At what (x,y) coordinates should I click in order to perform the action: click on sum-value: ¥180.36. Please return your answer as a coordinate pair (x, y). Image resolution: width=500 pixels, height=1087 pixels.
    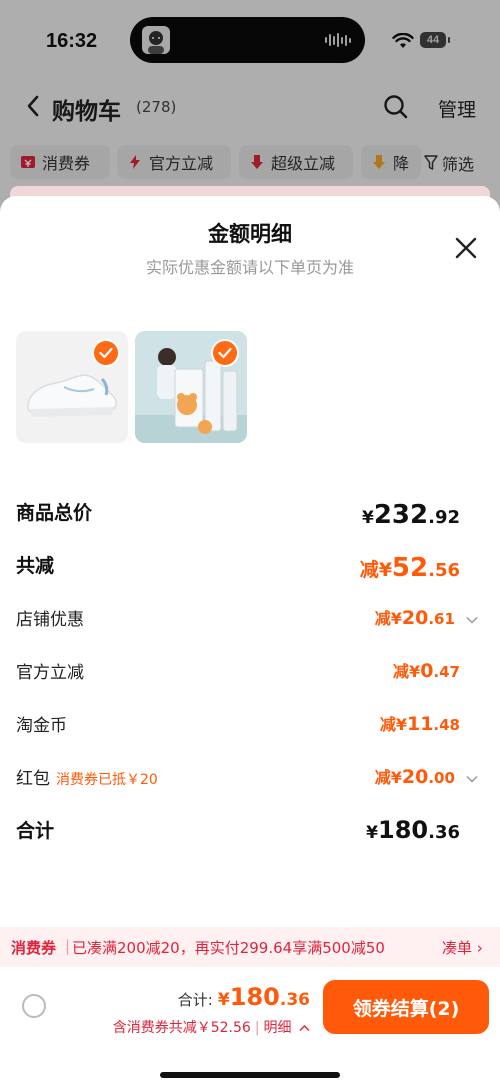
    Looking at the image, I should click on (413, 830).